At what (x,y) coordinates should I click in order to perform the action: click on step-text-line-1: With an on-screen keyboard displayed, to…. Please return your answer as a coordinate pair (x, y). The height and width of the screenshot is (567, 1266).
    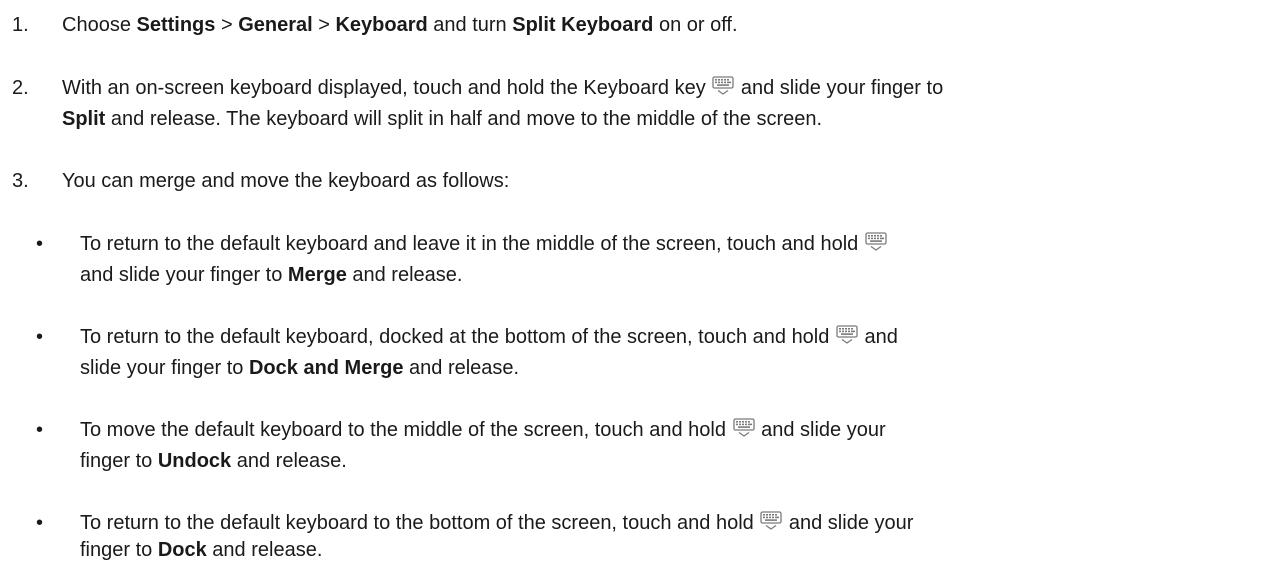
    Looking at the image, I should click on (503, 87).